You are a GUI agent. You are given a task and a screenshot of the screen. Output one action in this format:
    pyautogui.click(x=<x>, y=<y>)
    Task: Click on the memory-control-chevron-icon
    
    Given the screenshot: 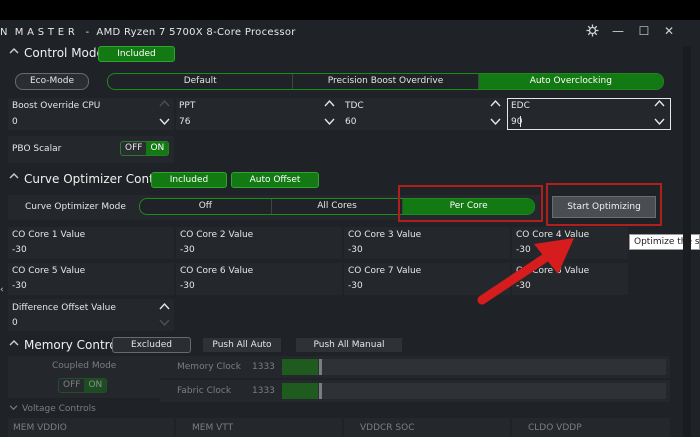 What is the action you would take?
    pyautogui.click(x=14, y=344)
    